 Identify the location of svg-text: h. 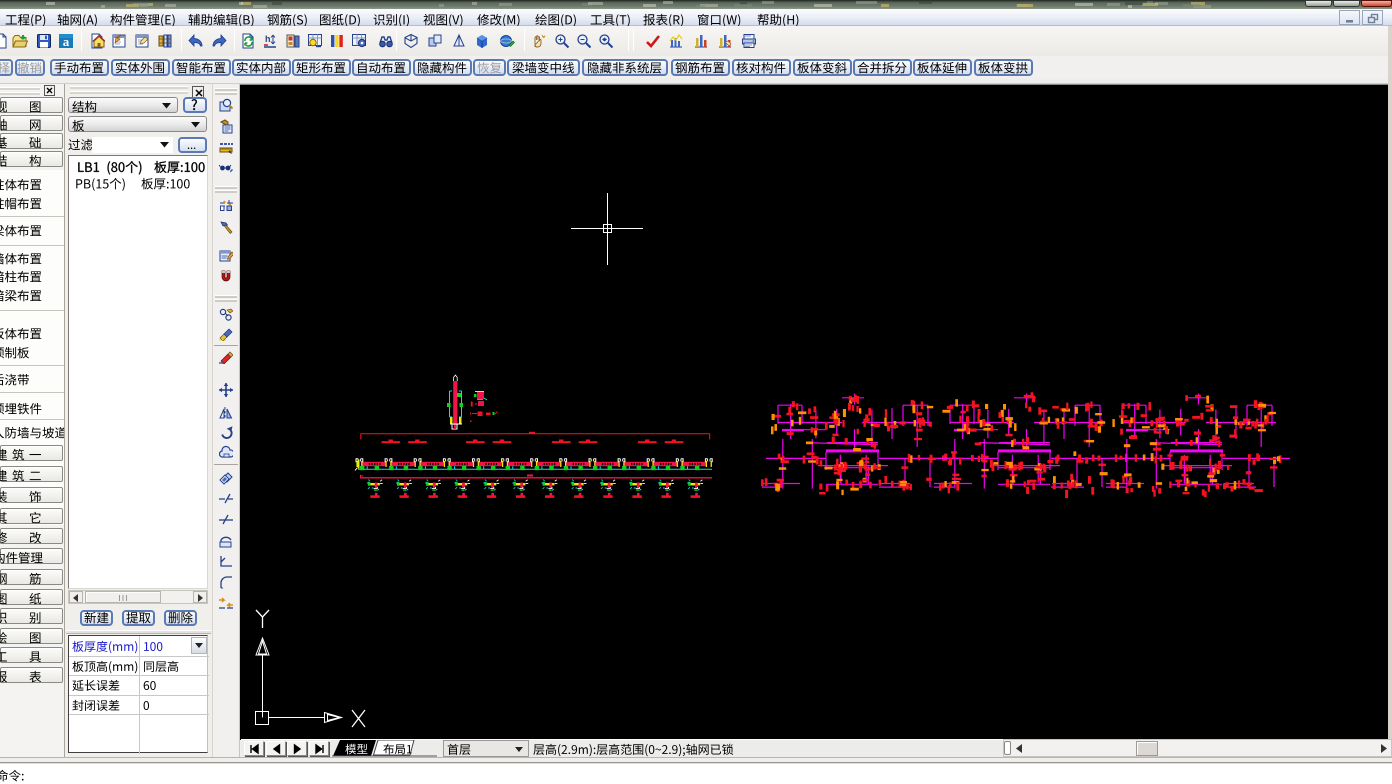
(268, 39).